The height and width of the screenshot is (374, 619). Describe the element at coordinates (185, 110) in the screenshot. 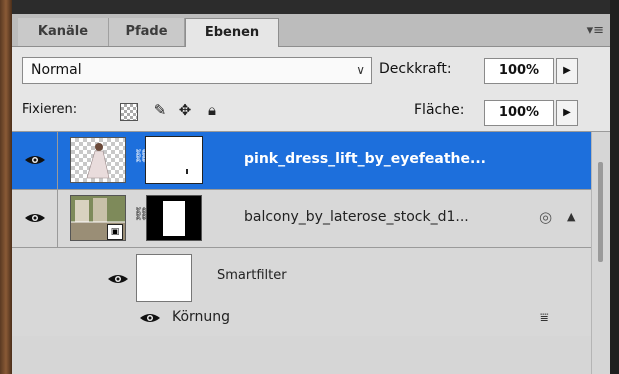

I see `lock-position-move-icon: ✥` at that location.